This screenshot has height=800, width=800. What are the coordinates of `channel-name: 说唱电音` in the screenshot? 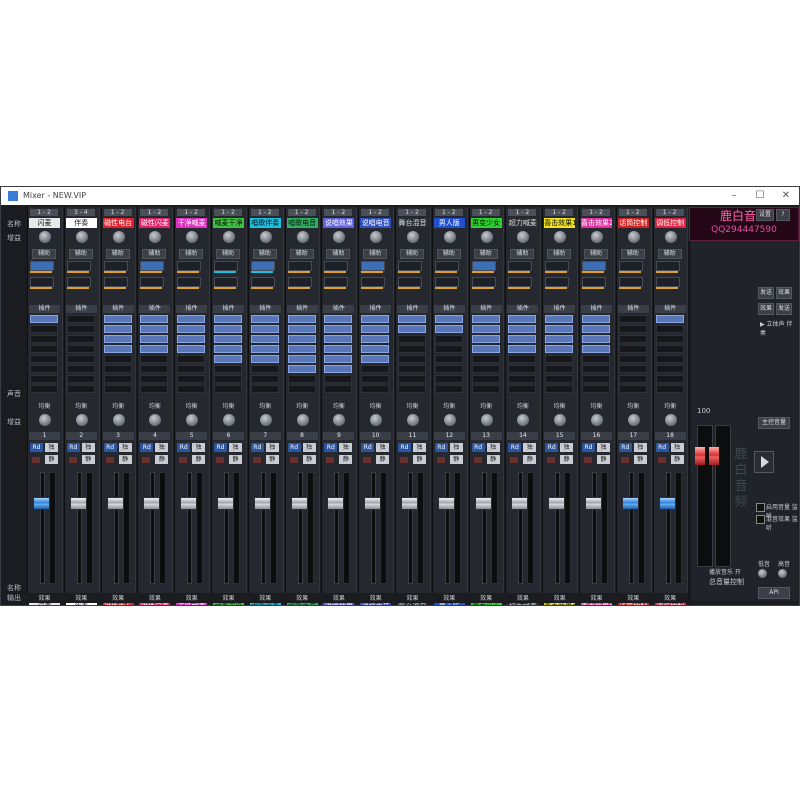 It's located at (376, 223).